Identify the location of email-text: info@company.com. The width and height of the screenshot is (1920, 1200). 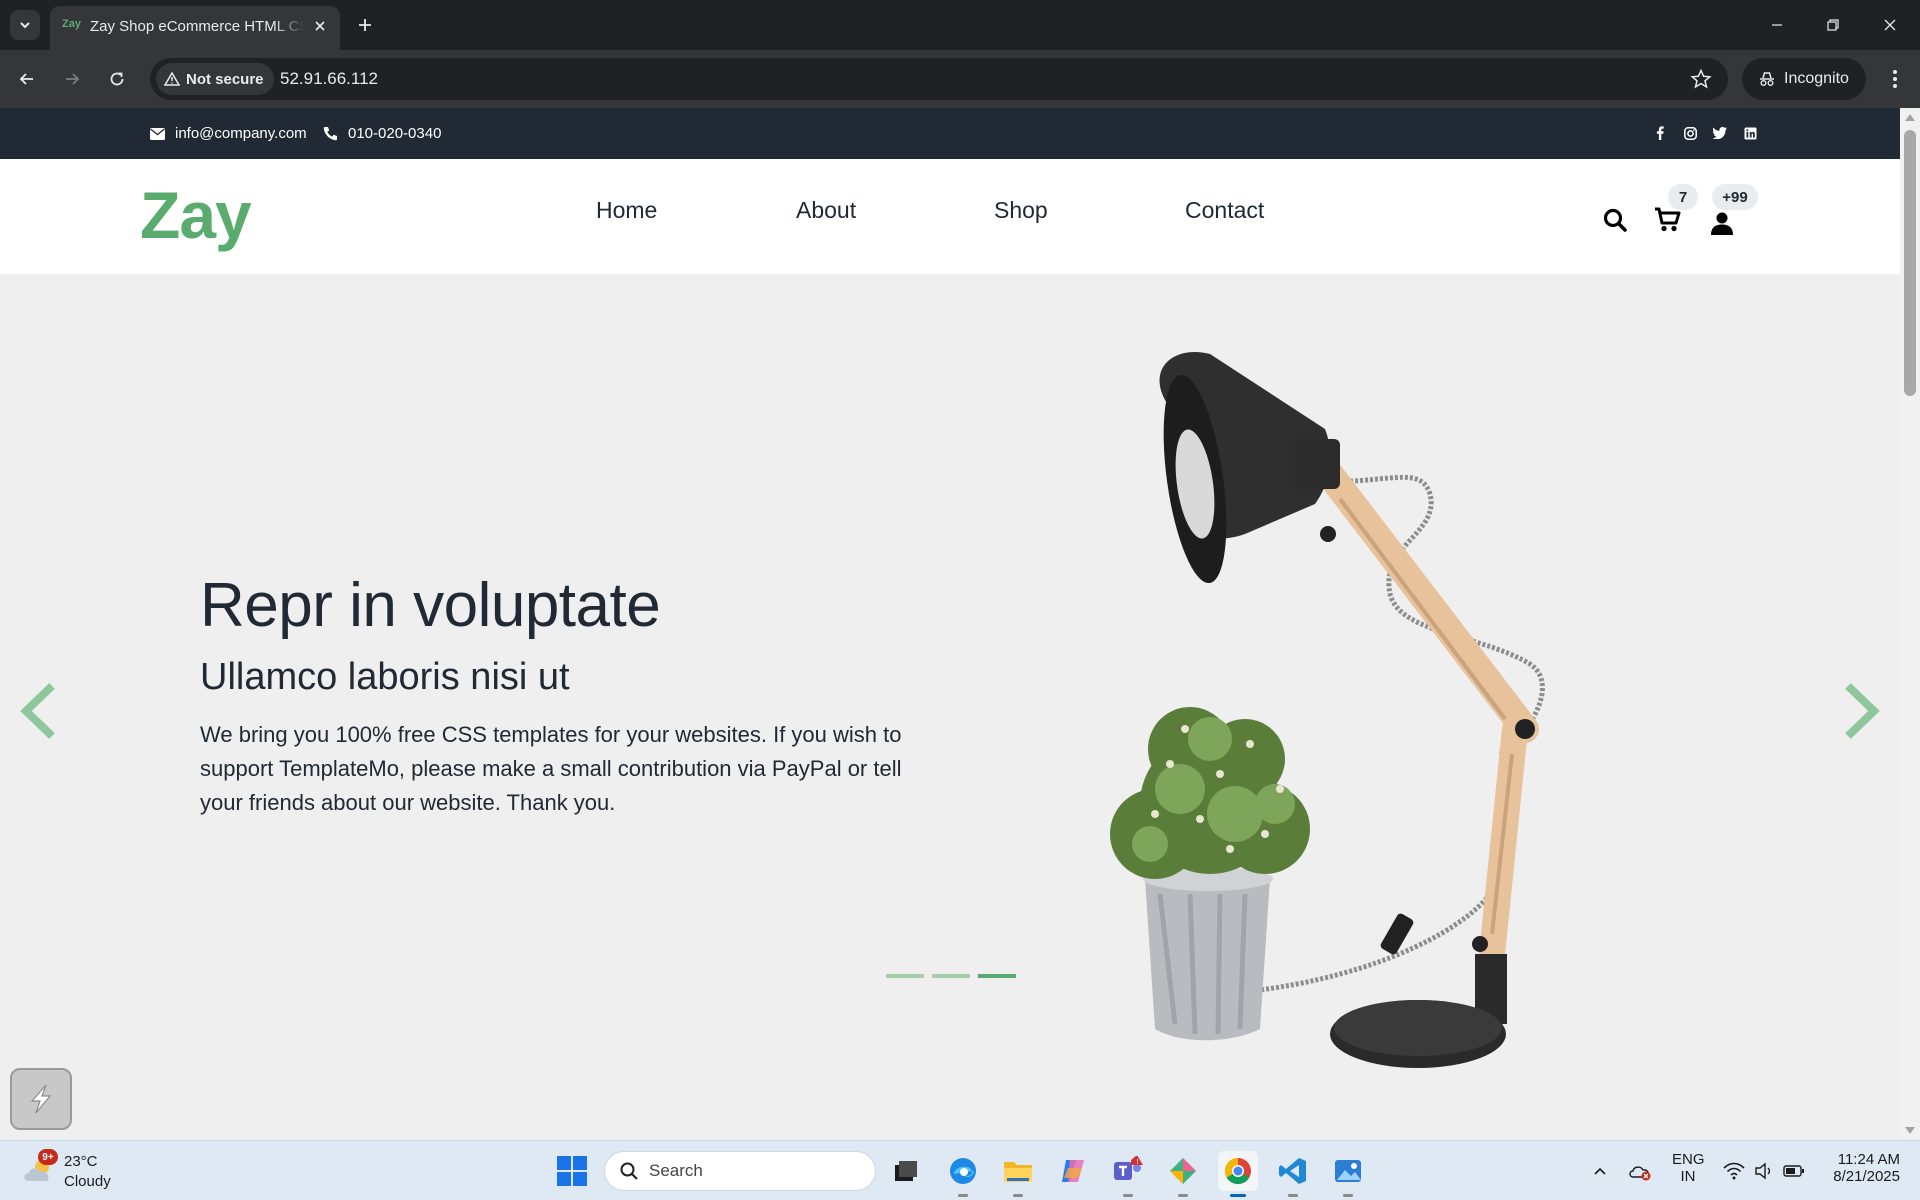
(241, 133).